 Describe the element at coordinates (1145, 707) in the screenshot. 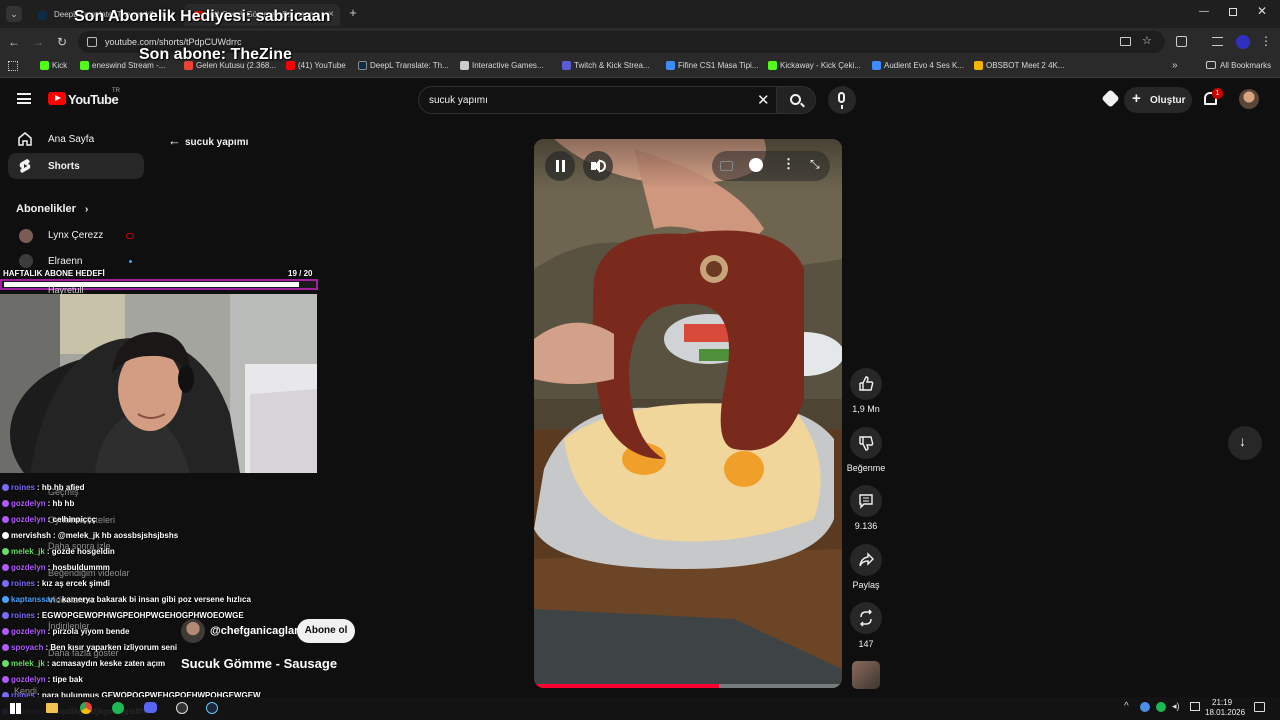

I see `tray-bluetooth-icon` at that location.